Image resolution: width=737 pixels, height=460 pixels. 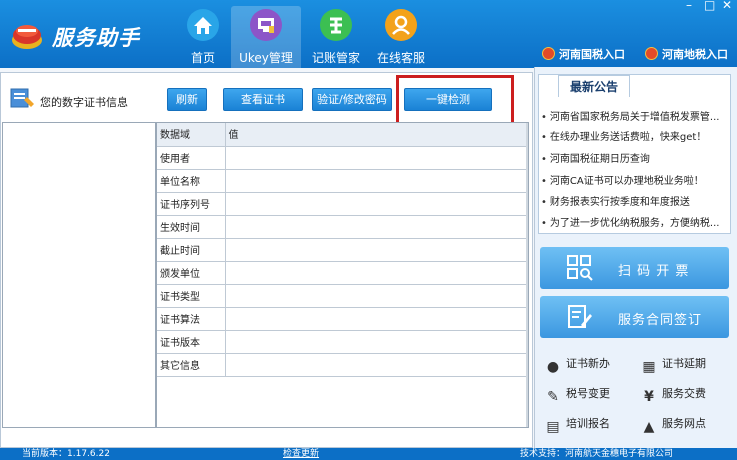 What do you see at coordinates (191, 250) in the screenshot?
I see `grid-field: 截止时间` at bounding box center [191, 250].